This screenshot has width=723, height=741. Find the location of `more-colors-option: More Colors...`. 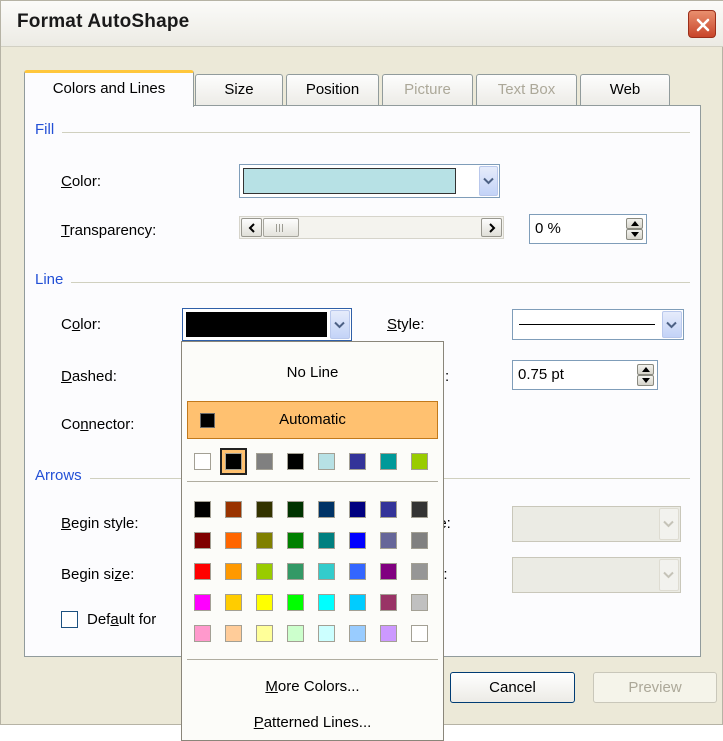

more-colors-option: More Colors... is located at coordinates (312, 686).